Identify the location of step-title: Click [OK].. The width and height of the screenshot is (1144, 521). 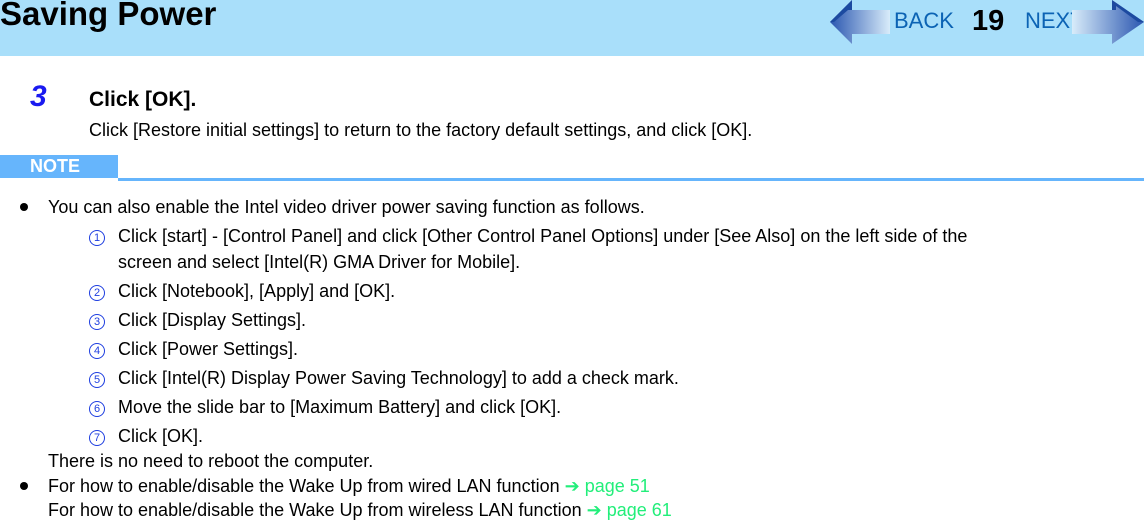
(143, 99).